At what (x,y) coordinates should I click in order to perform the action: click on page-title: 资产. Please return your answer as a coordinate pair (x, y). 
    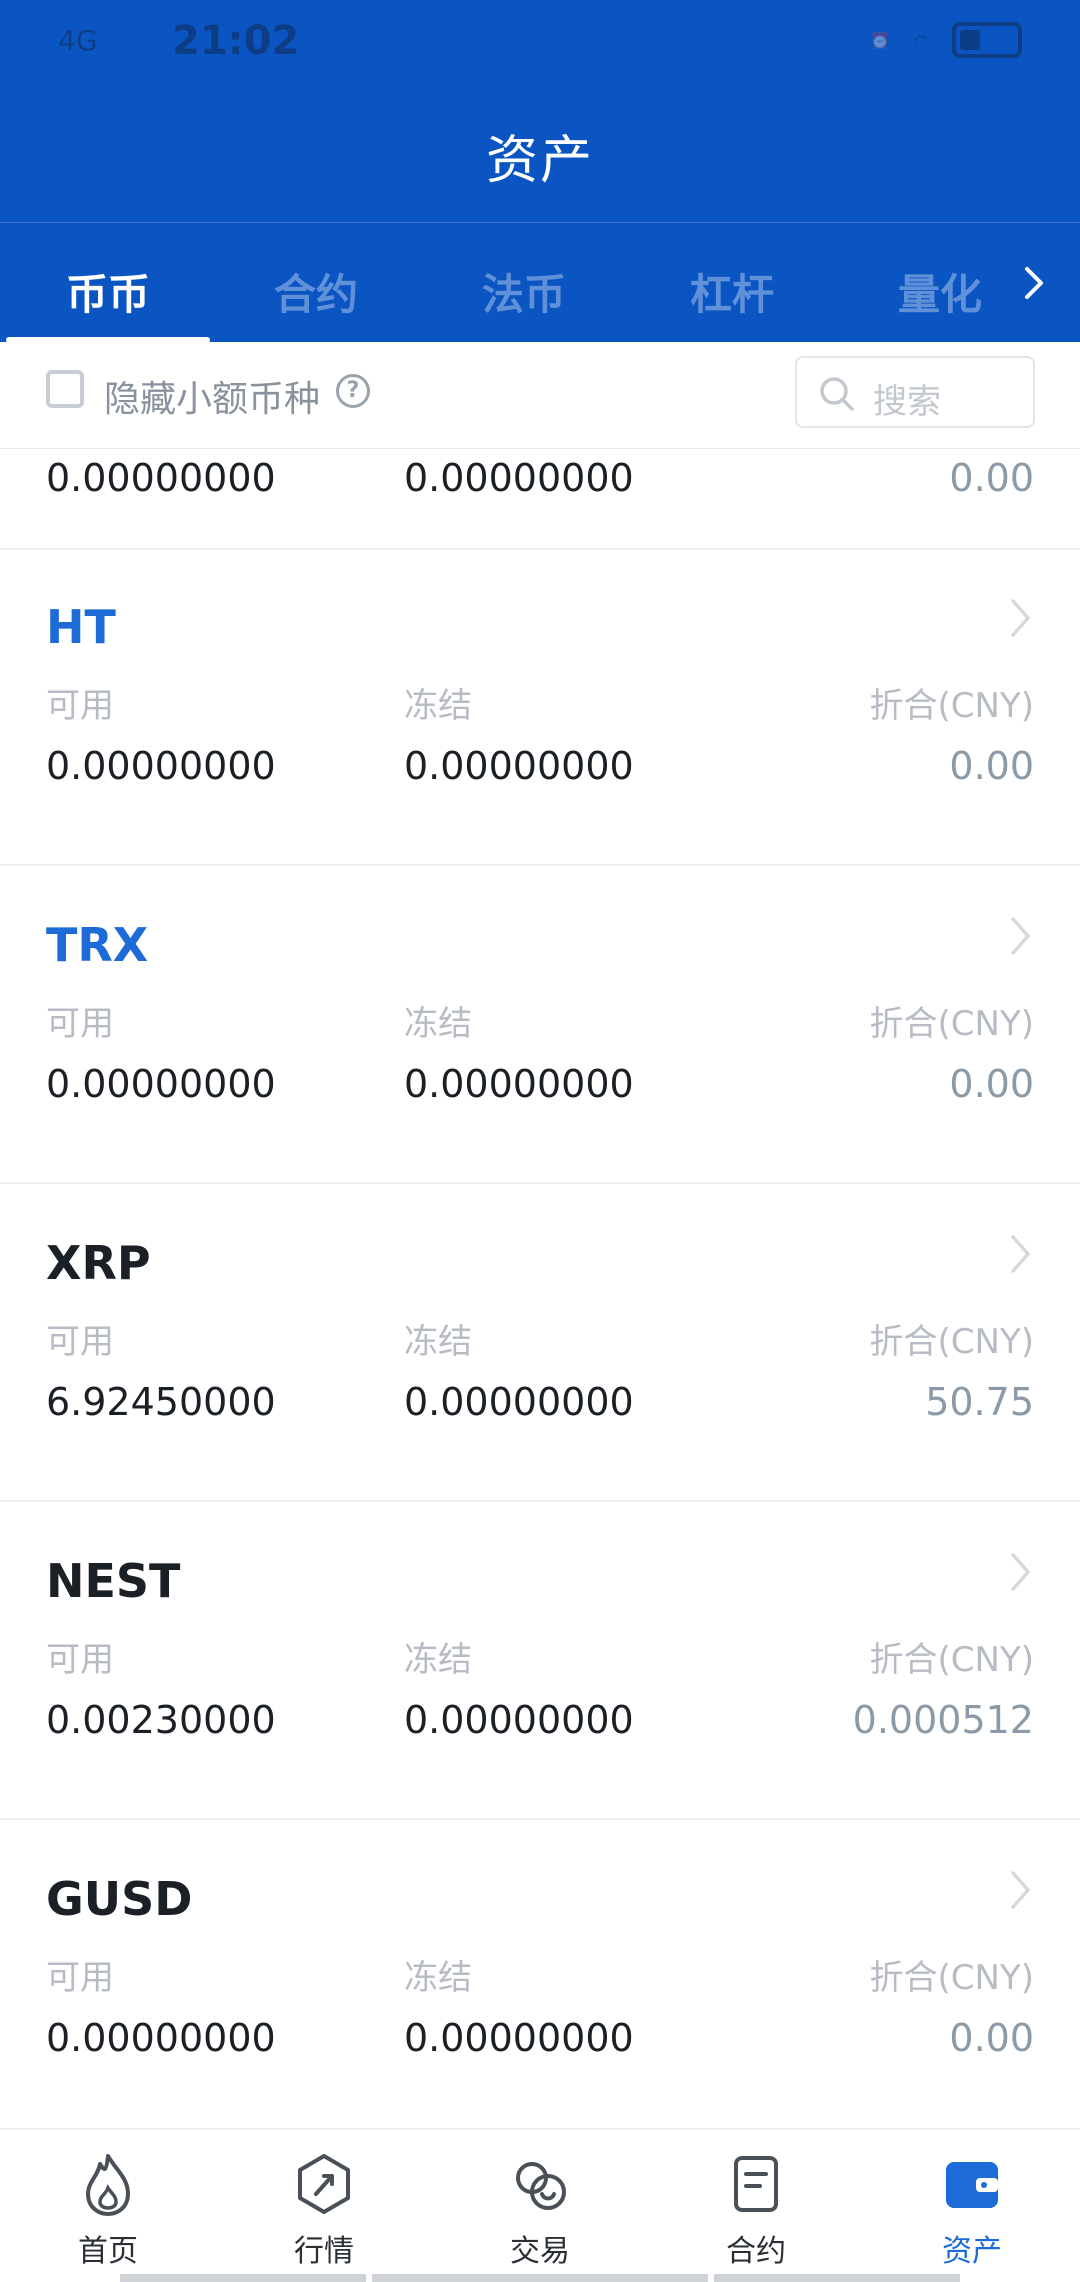
    Looking at the image, I should click on (539, 161).